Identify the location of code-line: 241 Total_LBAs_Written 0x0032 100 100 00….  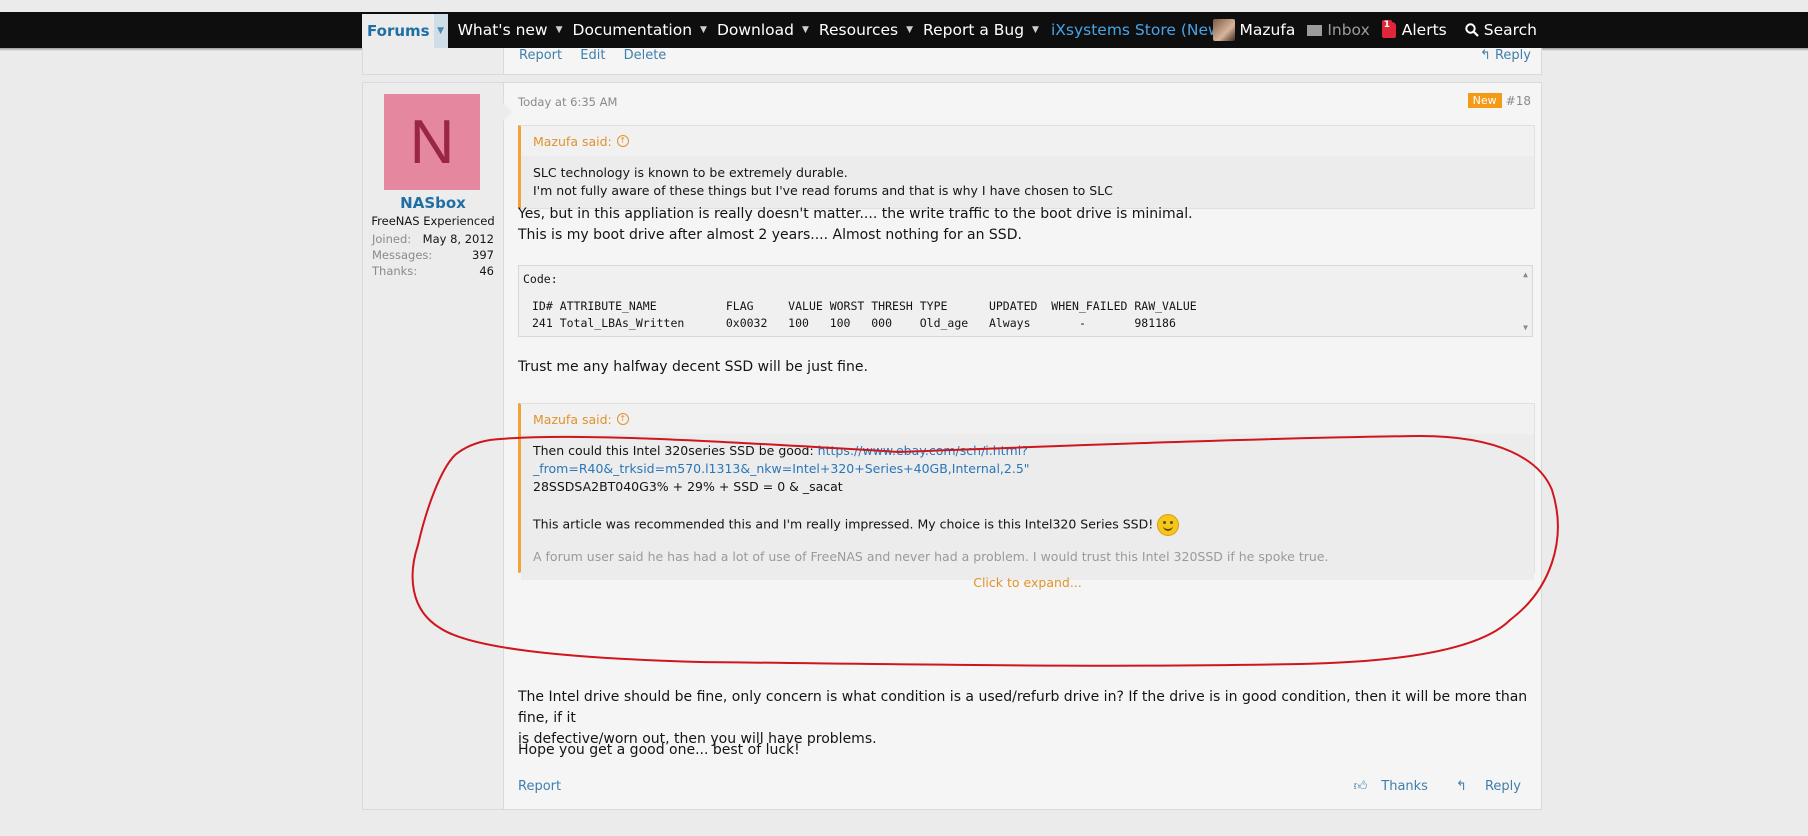
(854, 323).